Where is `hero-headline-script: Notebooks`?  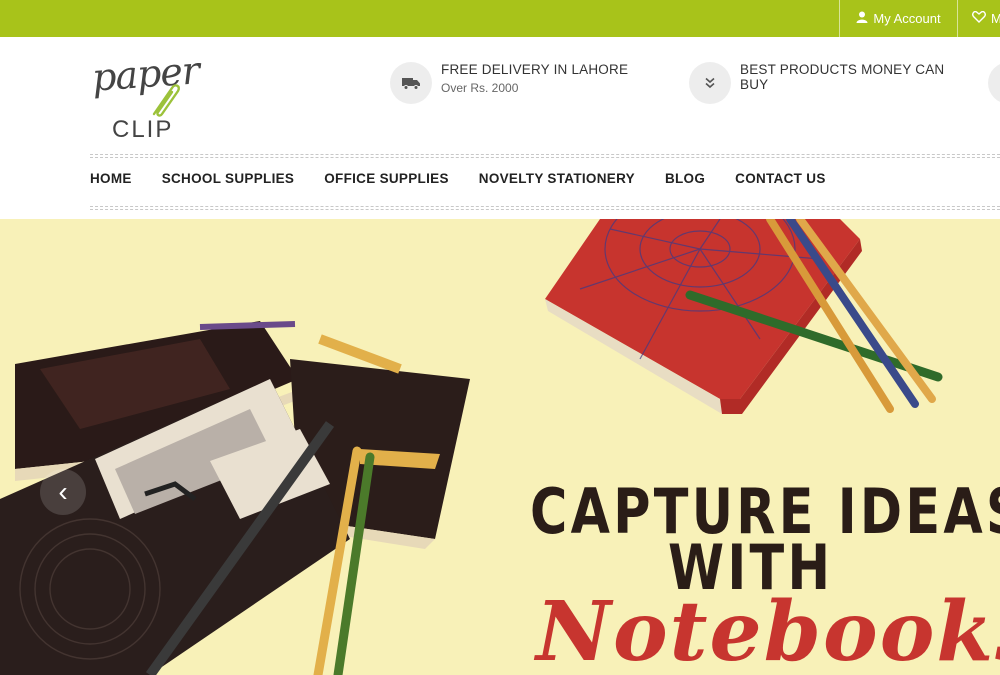 hero-headline-script: Notebooks is located at coordinates (768, 629).